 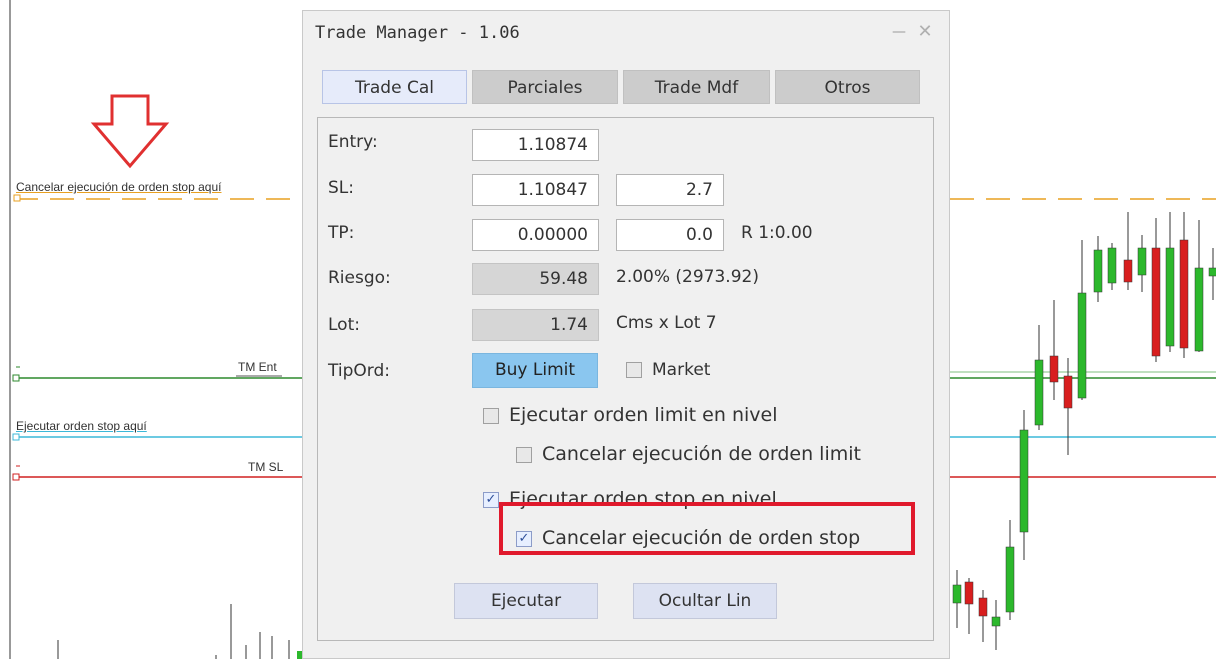 I want to click on tp-label: TP:, so click(x=341, y=233).